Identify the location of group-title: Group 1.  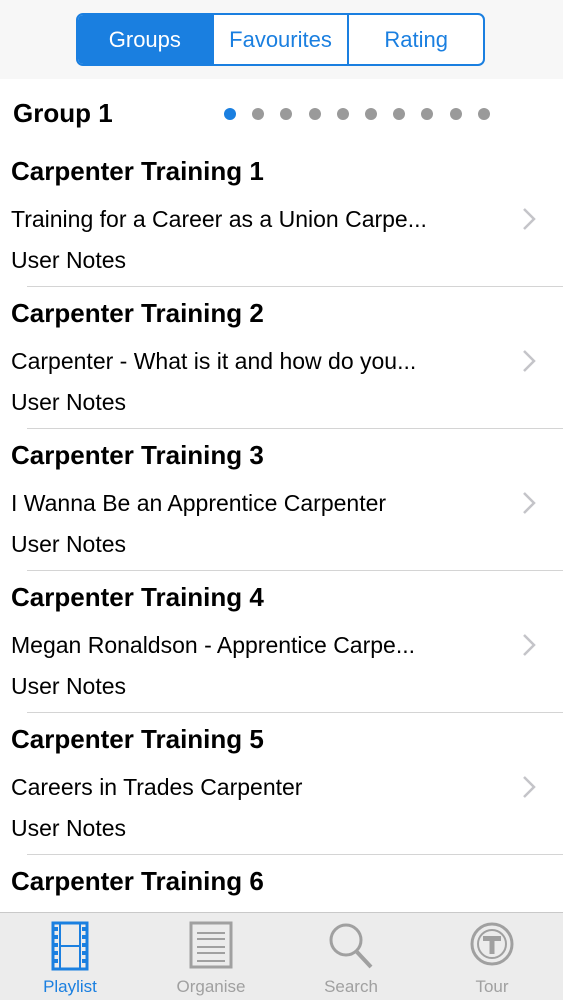
(63, 113).